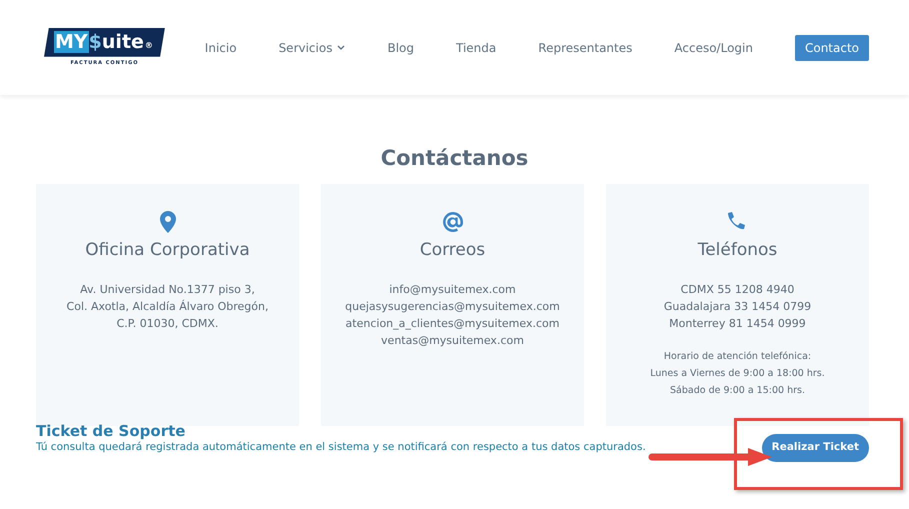 The height and width of the screenshot is (509, 909). Describe the element at coordinates (815, 448) in the screenshot. I see `create-ticket-button: Realizar Ticket` at that location.